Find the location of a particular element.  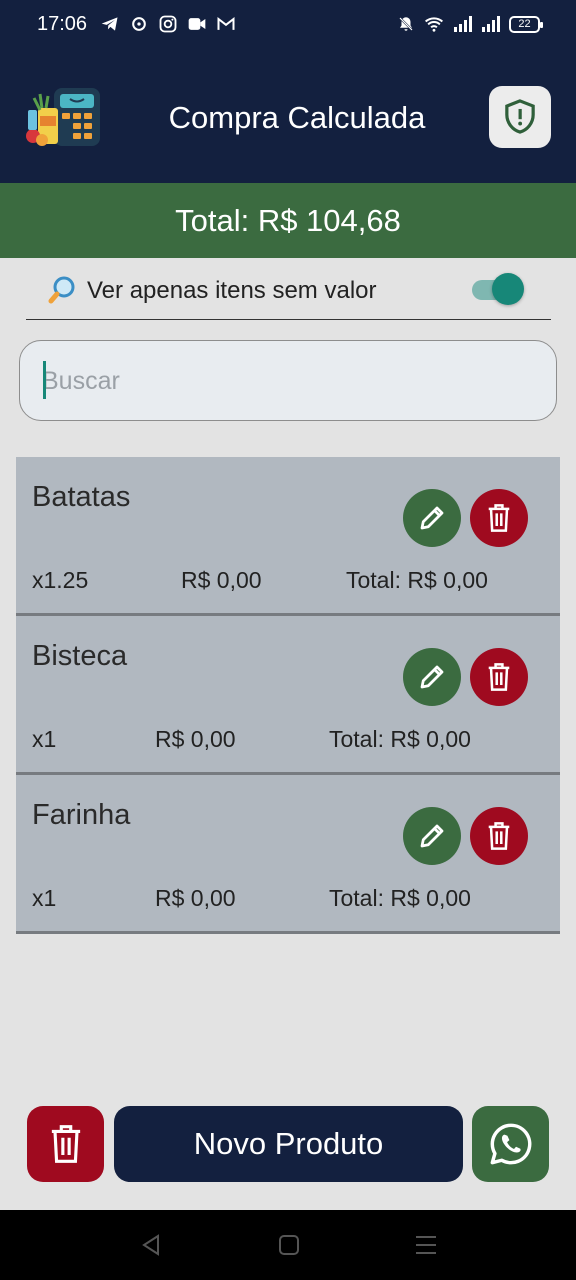

sync-icon is located at coordinates (139, 24).